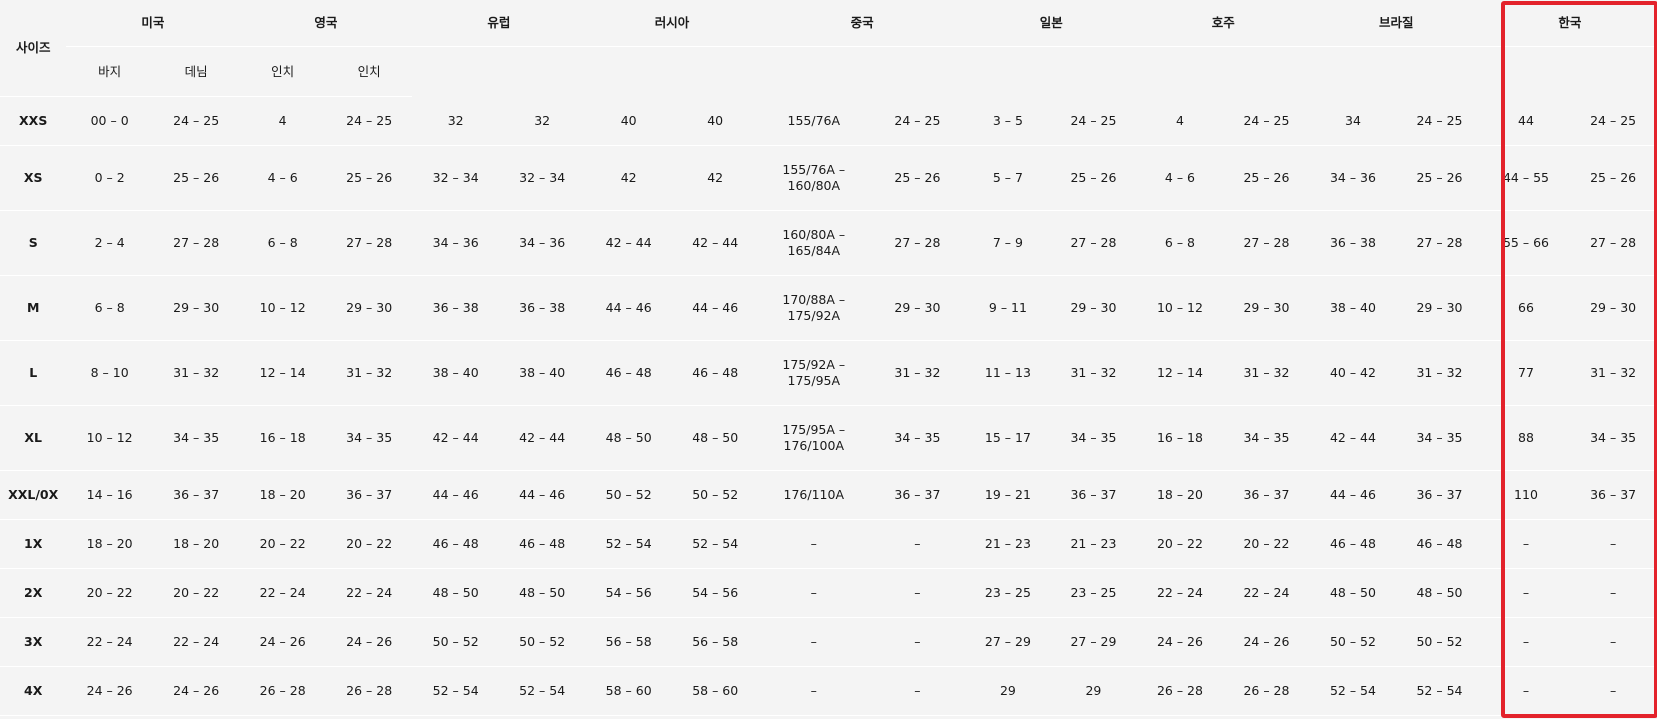 The height and width of the screenshot is (719, 1657). I want to click on table-cell: 88, so click(1526, 438).